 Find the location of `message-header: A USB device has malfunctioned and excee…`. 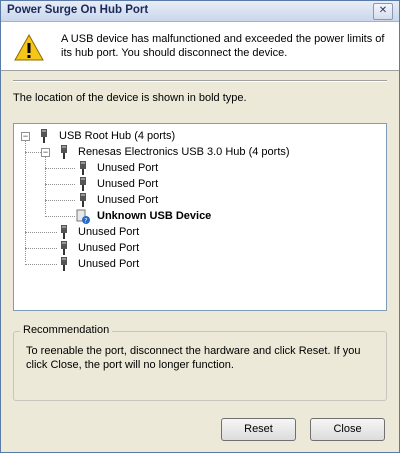

message-header: A USB device has malfunctioned and excee… is located at coordinates (200, 46).